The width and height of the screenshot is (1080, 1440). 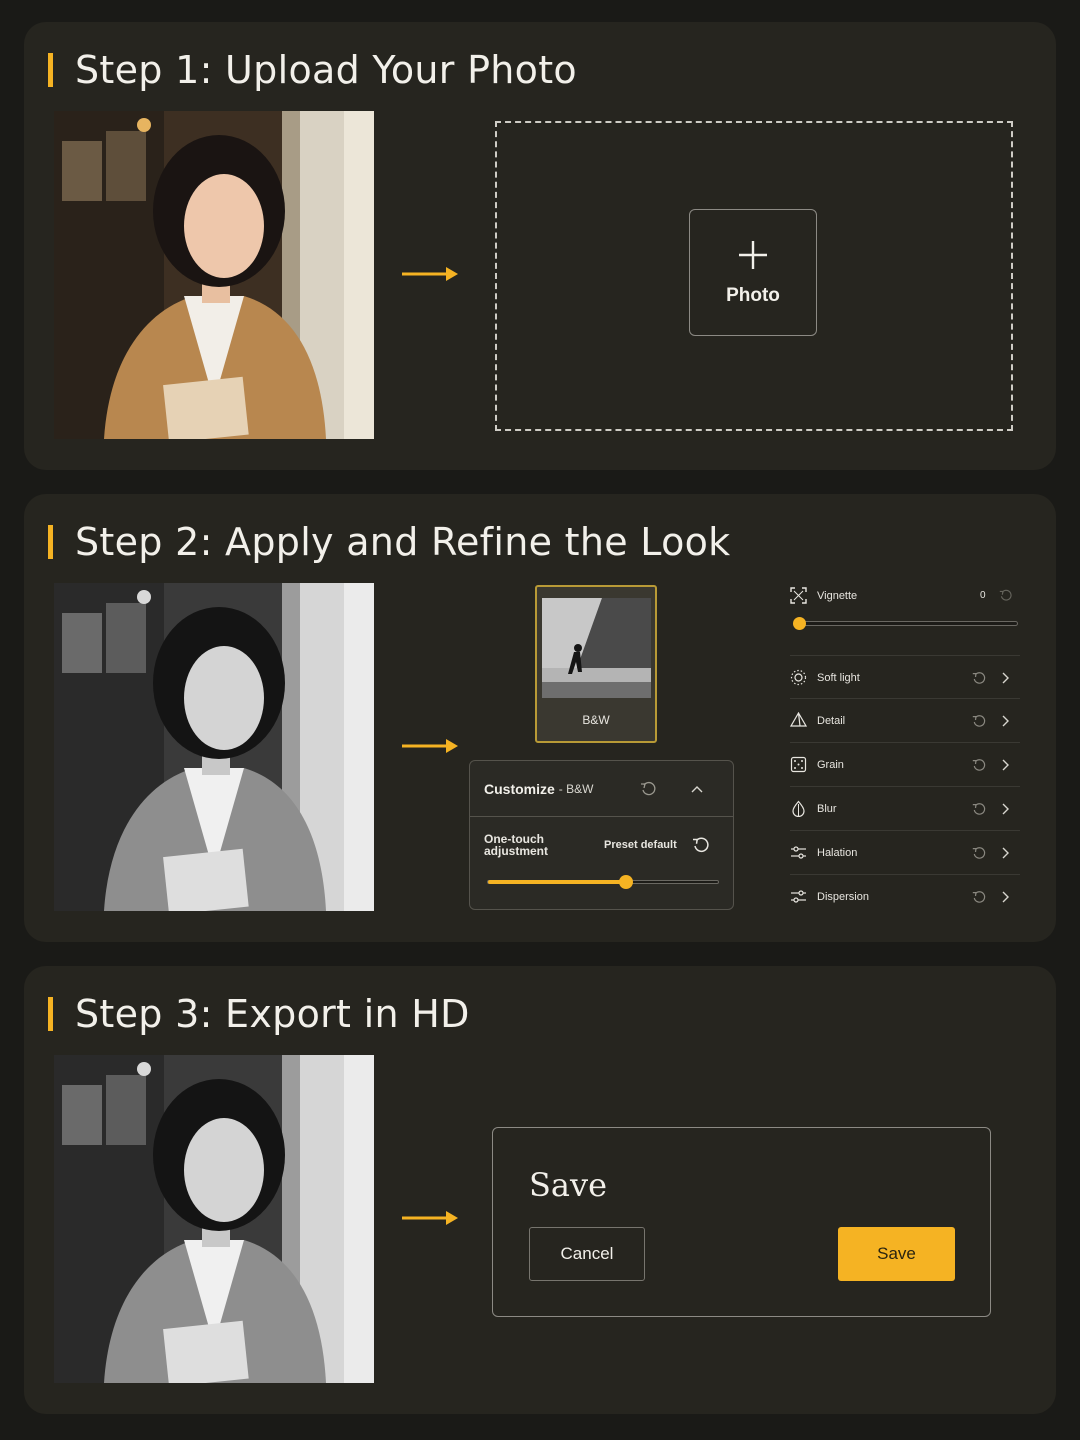 What do you see at coordinates (587, 1254) in the screenshot?
I see `cancel-button: Cancel` at bounding box center [587, 1254].